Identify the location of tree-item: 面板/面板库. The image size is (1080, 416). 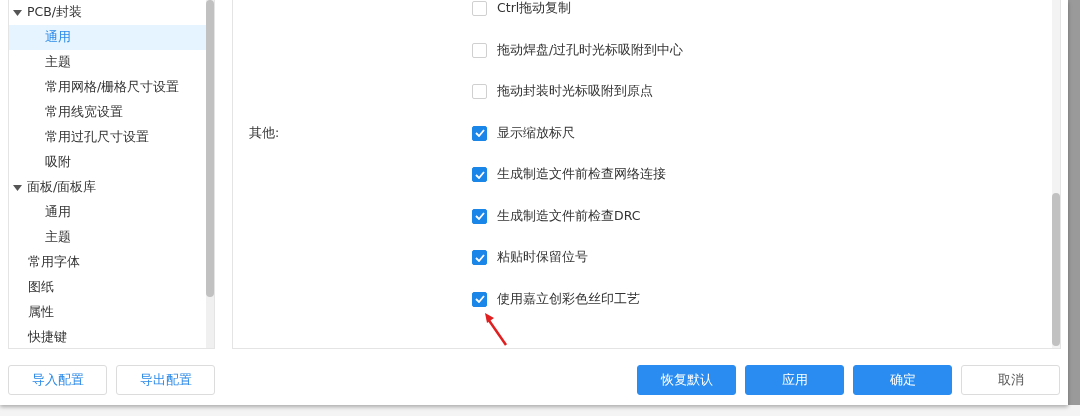
(107, 187).